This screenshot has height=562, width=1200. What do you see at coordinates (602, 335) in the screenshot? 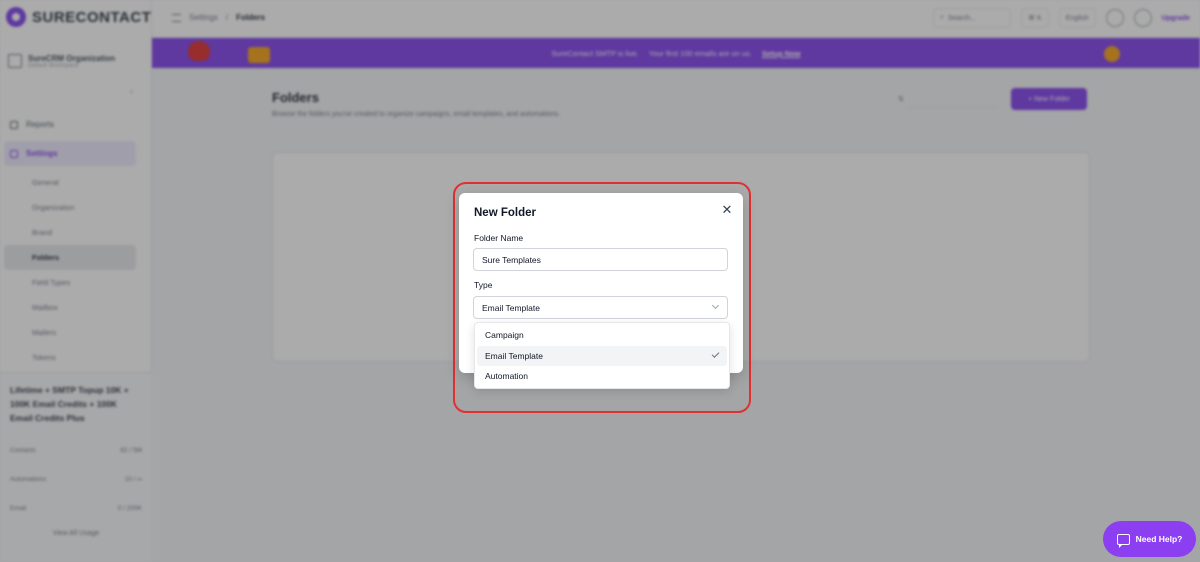
I see `type-option-campaign: Campaign` at bounding box center [602, 335].